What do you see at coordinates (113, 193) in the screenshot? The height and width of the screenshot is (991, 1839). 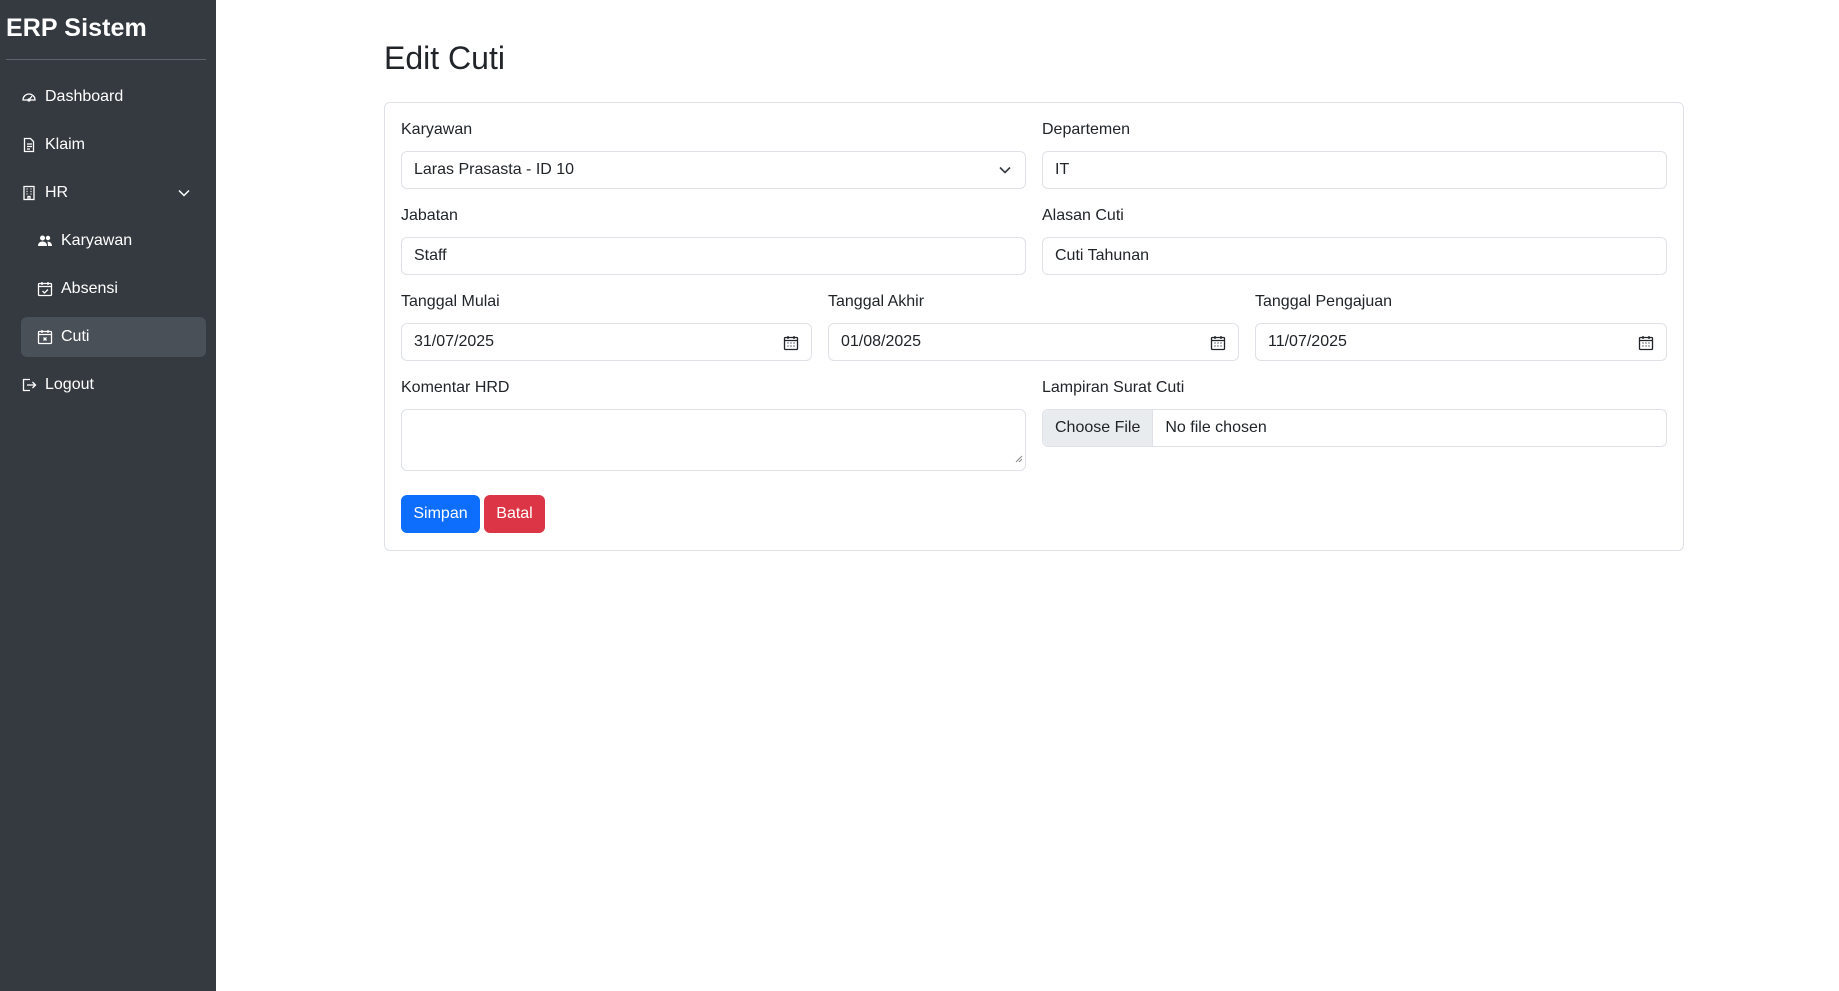 I see `sidebar-item-hr: HR` at bounding box center [113, 193].